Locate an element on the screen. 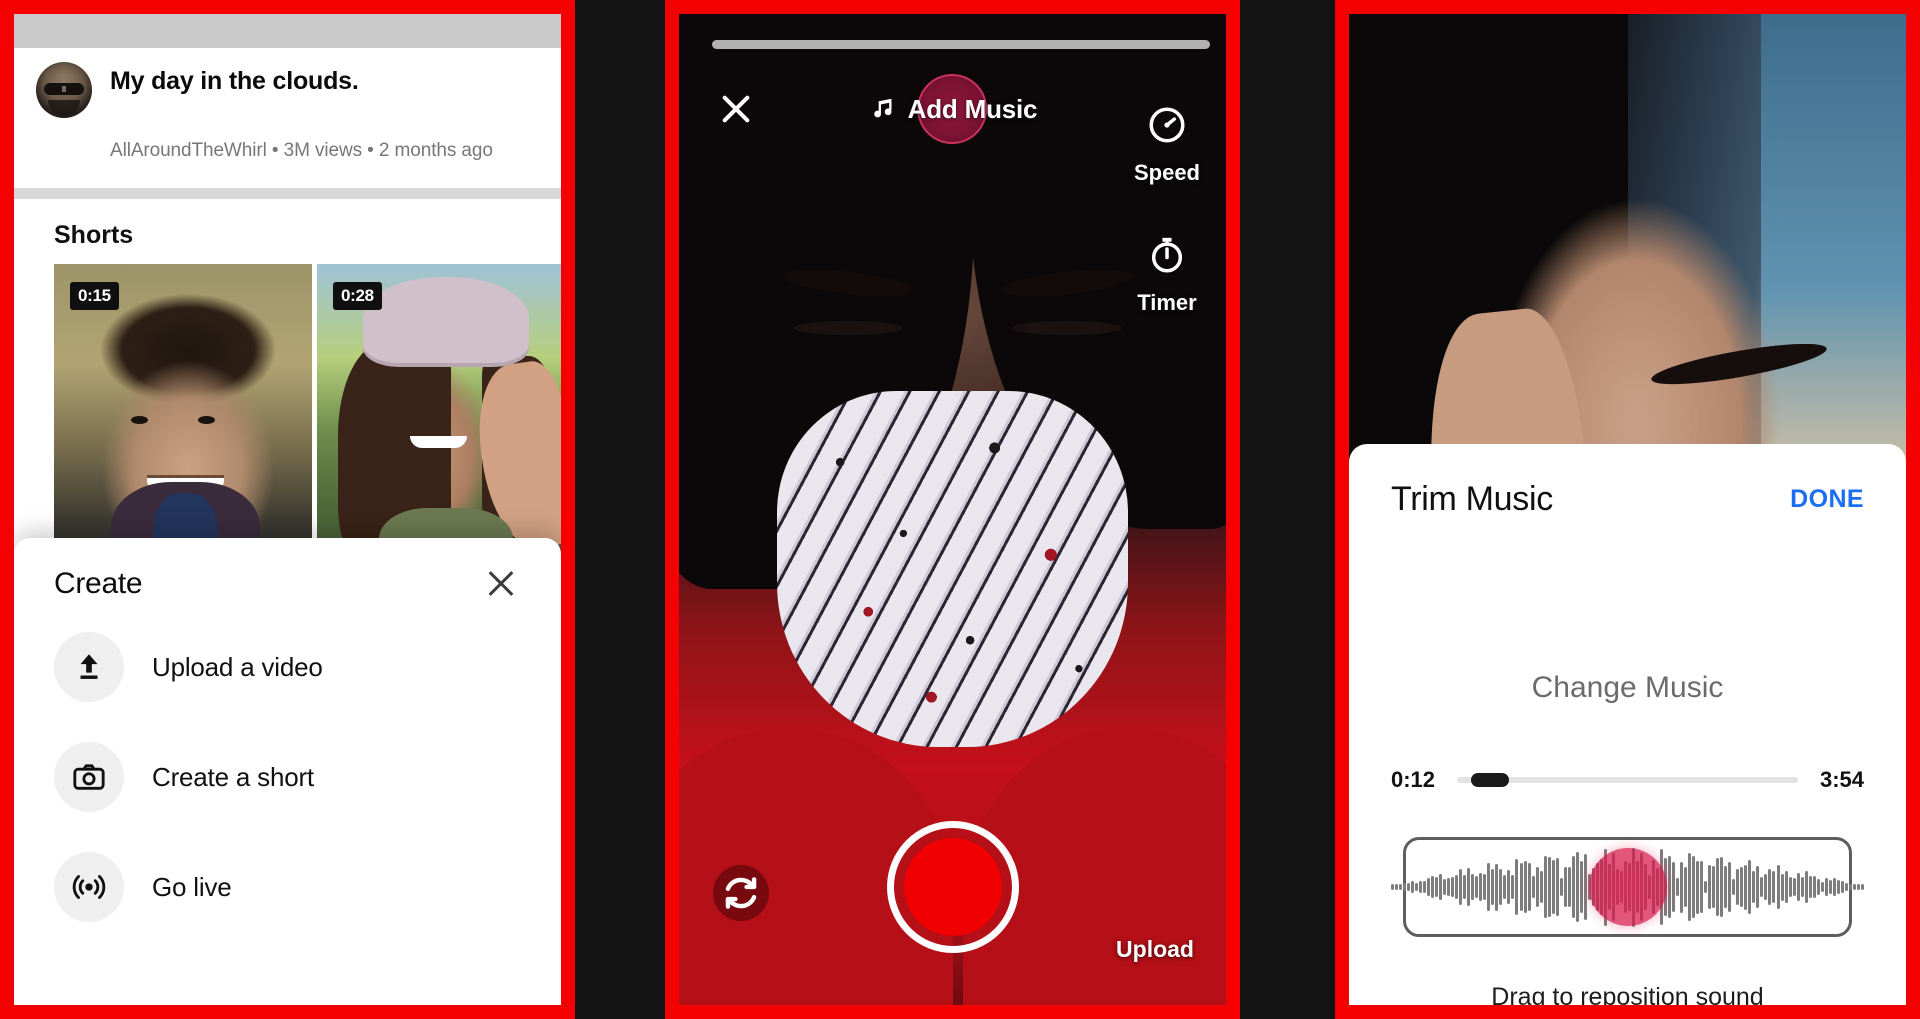 This screenshot has width=1920, height=1019. music-note-icon is located at coordinates (882, 109).